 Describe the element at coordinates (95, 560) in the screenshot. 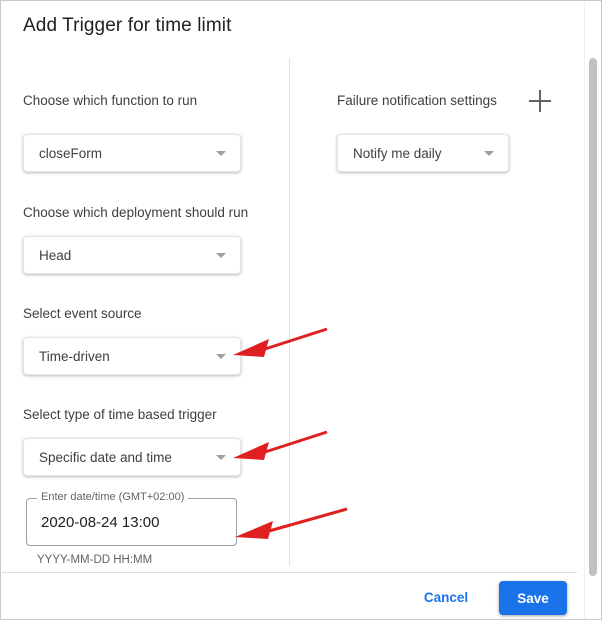

I see `datetime-helper-text: YYYY-MM-DD HH:MM` at that location.